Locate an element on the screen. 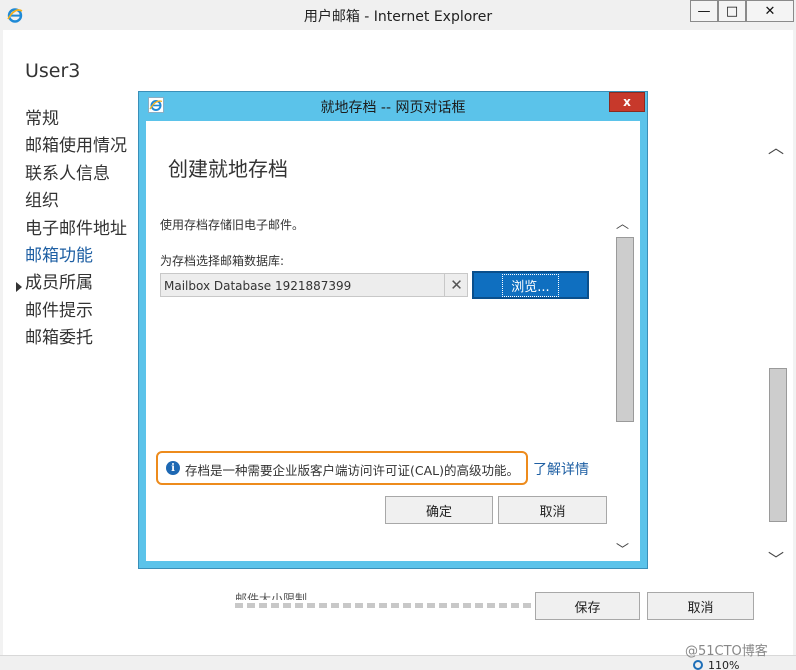  window-title: 用户邮箱 - Internet Explorer is located at coordinates (398, 17).